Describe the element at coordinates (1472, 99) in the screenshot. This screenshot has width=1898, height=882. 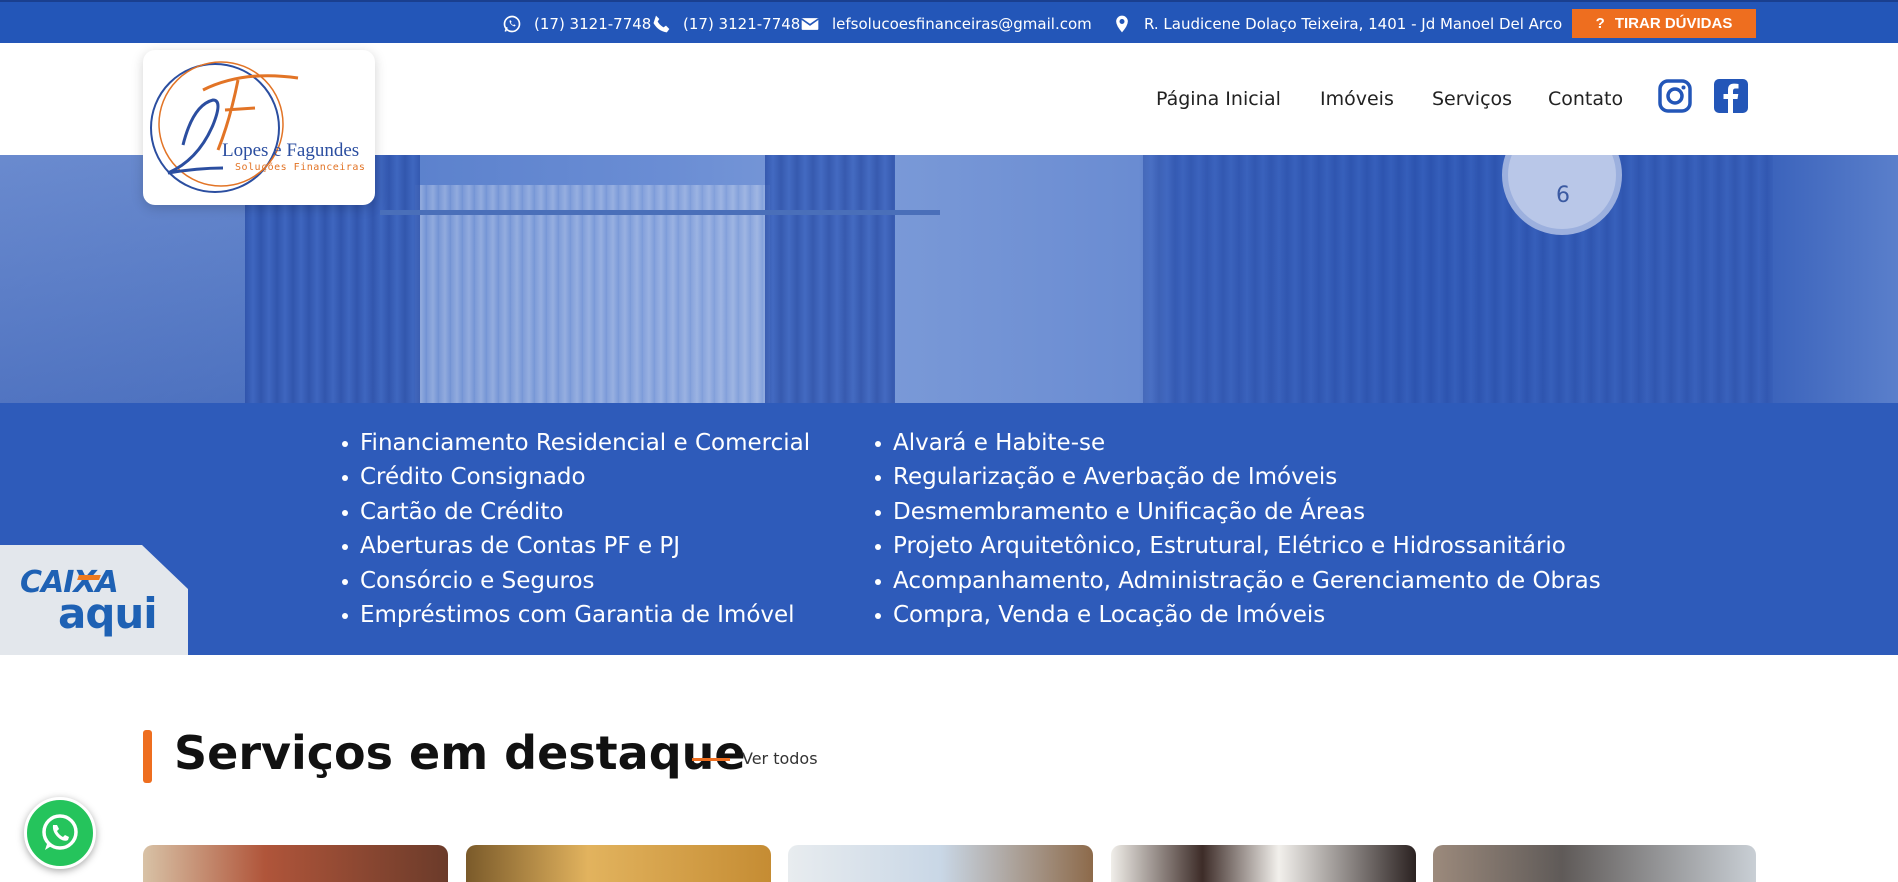
I see `nav-services: Serviços` at that location.